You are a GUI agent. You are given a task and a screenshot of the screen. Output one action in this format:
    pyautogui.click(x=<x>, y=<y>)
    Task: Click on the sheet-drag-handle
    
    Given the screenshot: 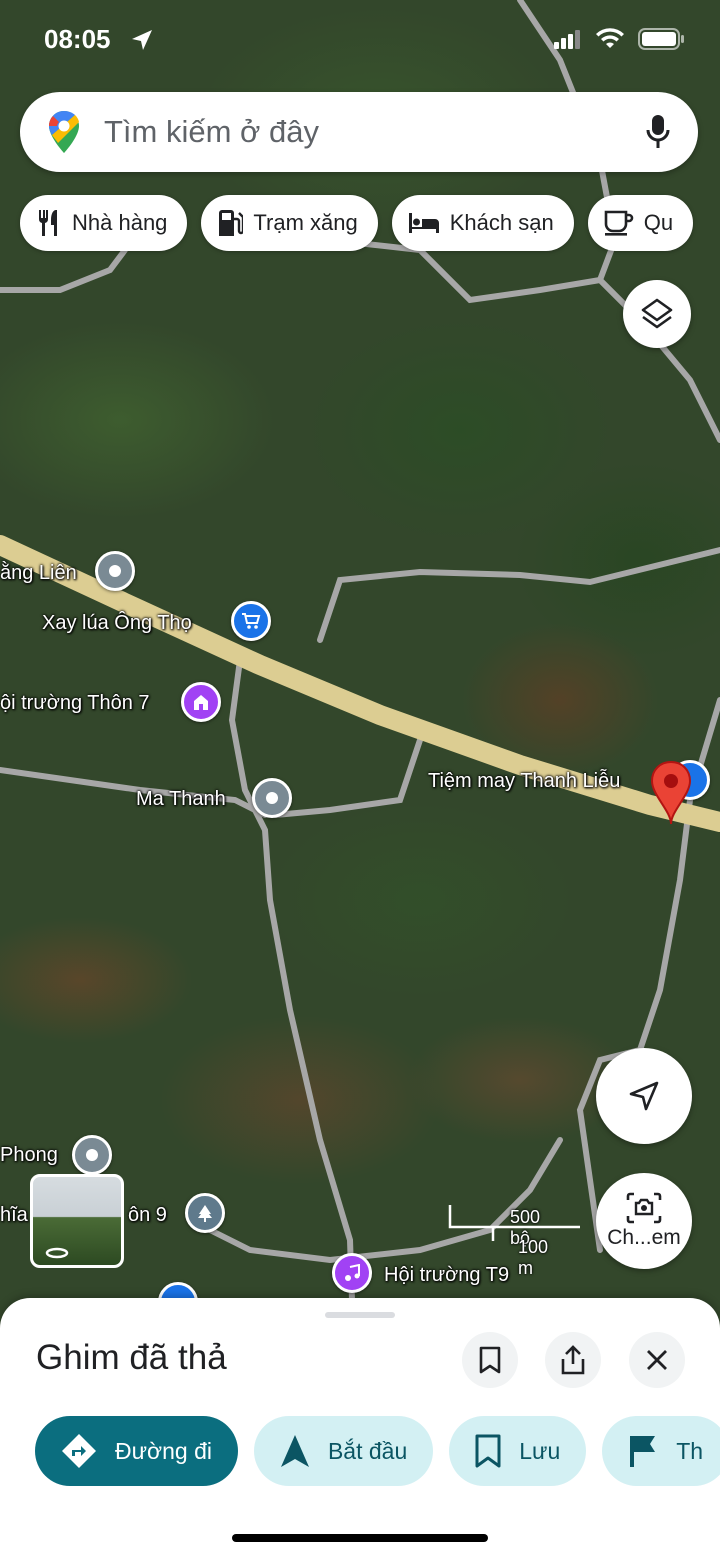 What is the action you would take?
    pyautogui.click(x=360, y=1315)
    